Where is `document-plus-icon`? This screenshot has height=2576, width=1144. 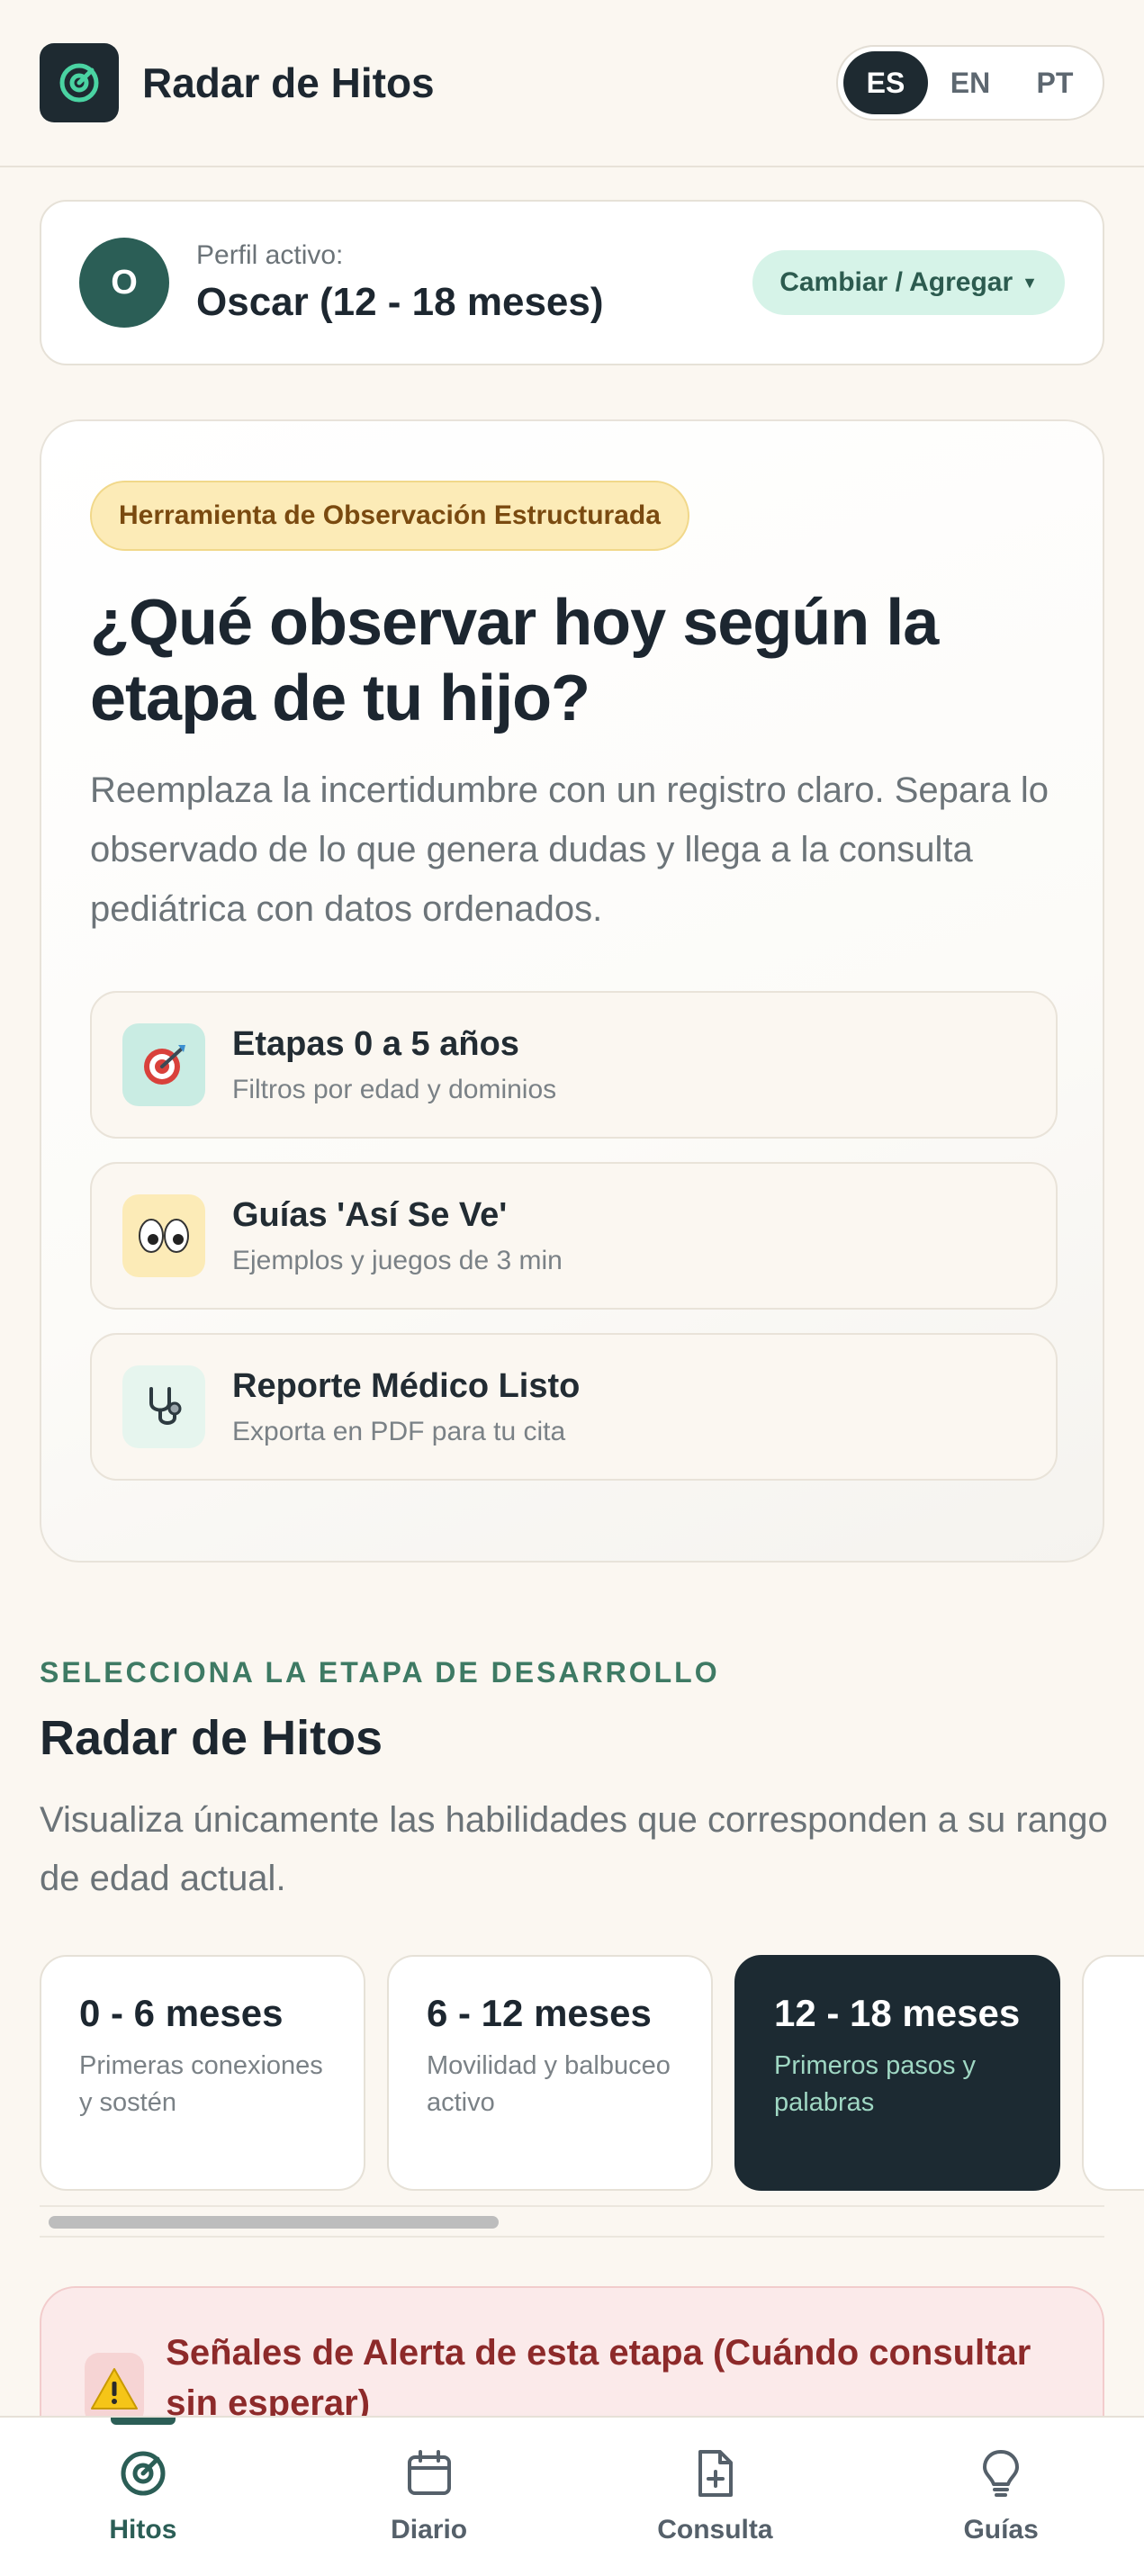 document-plus-icon is located at coordinates (716, 2473).